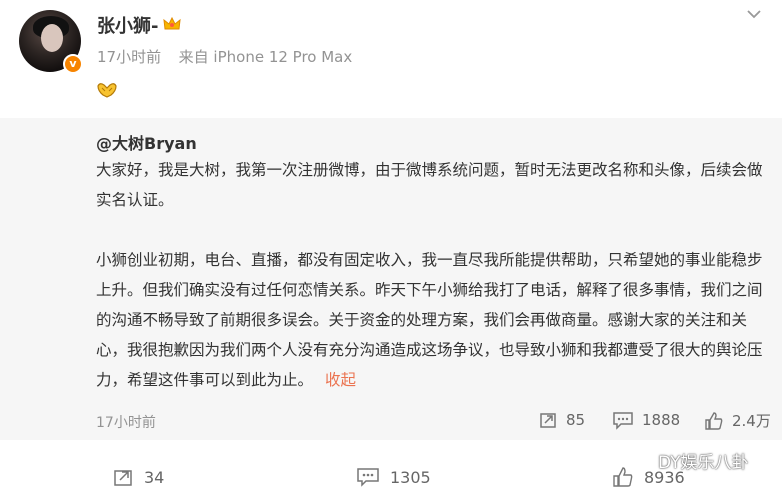  I want to click on repost-like-button: 2.4万, so click(737, 420).